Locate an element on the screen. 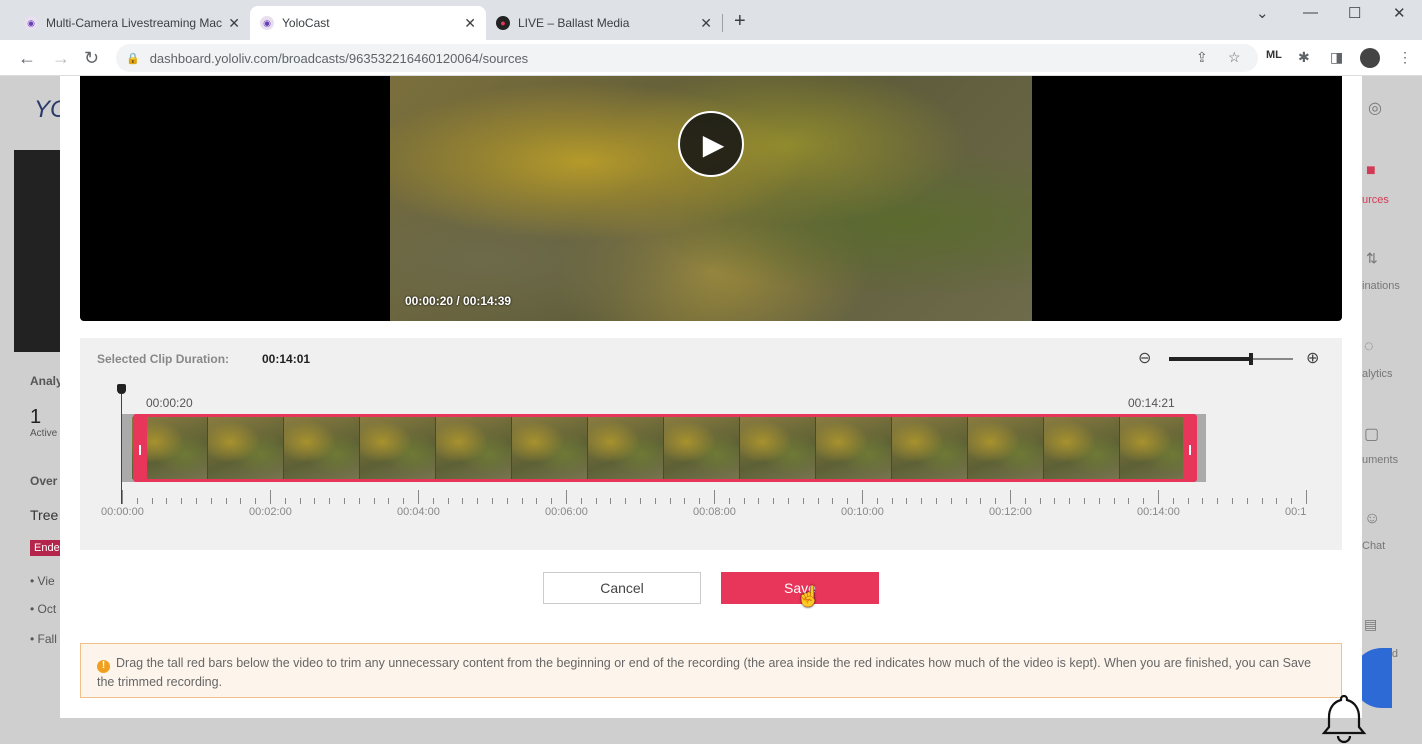  compass-icon: ◎ is located at coordinates (1375, 108).